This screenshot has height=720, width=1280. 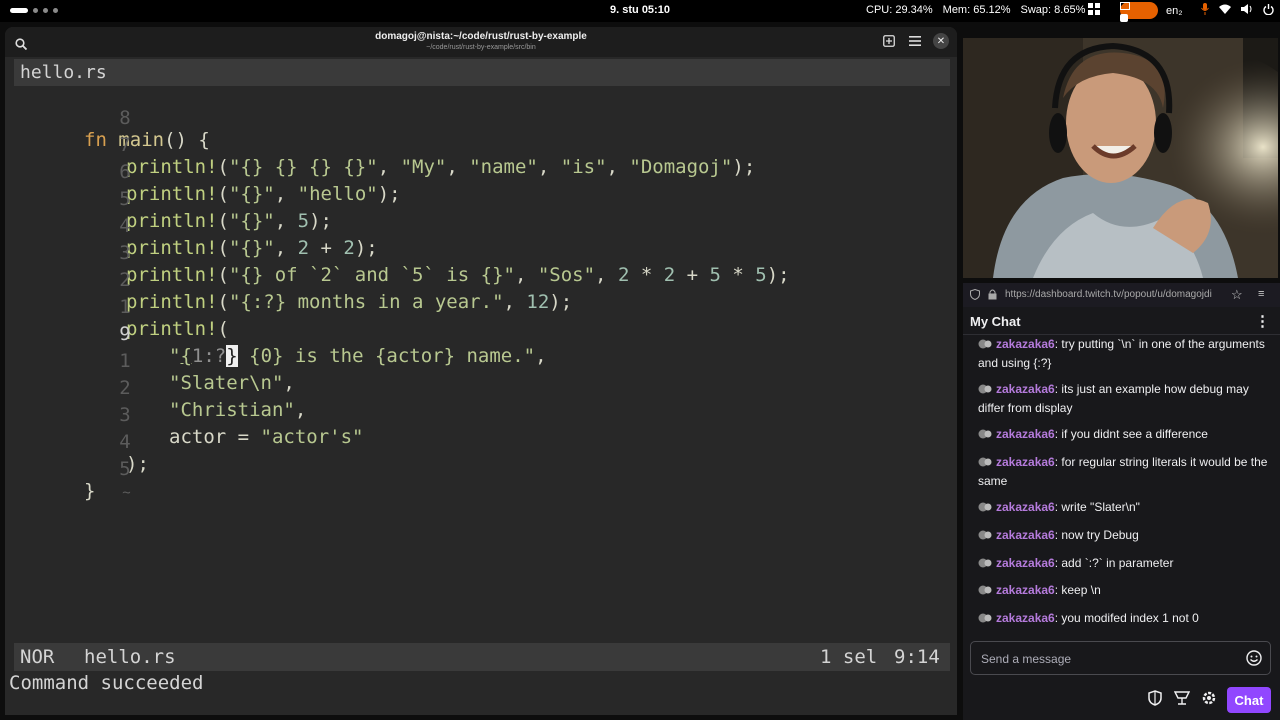 What do you see at coordinates (19, 10) in the screenshot?
I see `active-workspace-pill` at bounding box center [19, 10].